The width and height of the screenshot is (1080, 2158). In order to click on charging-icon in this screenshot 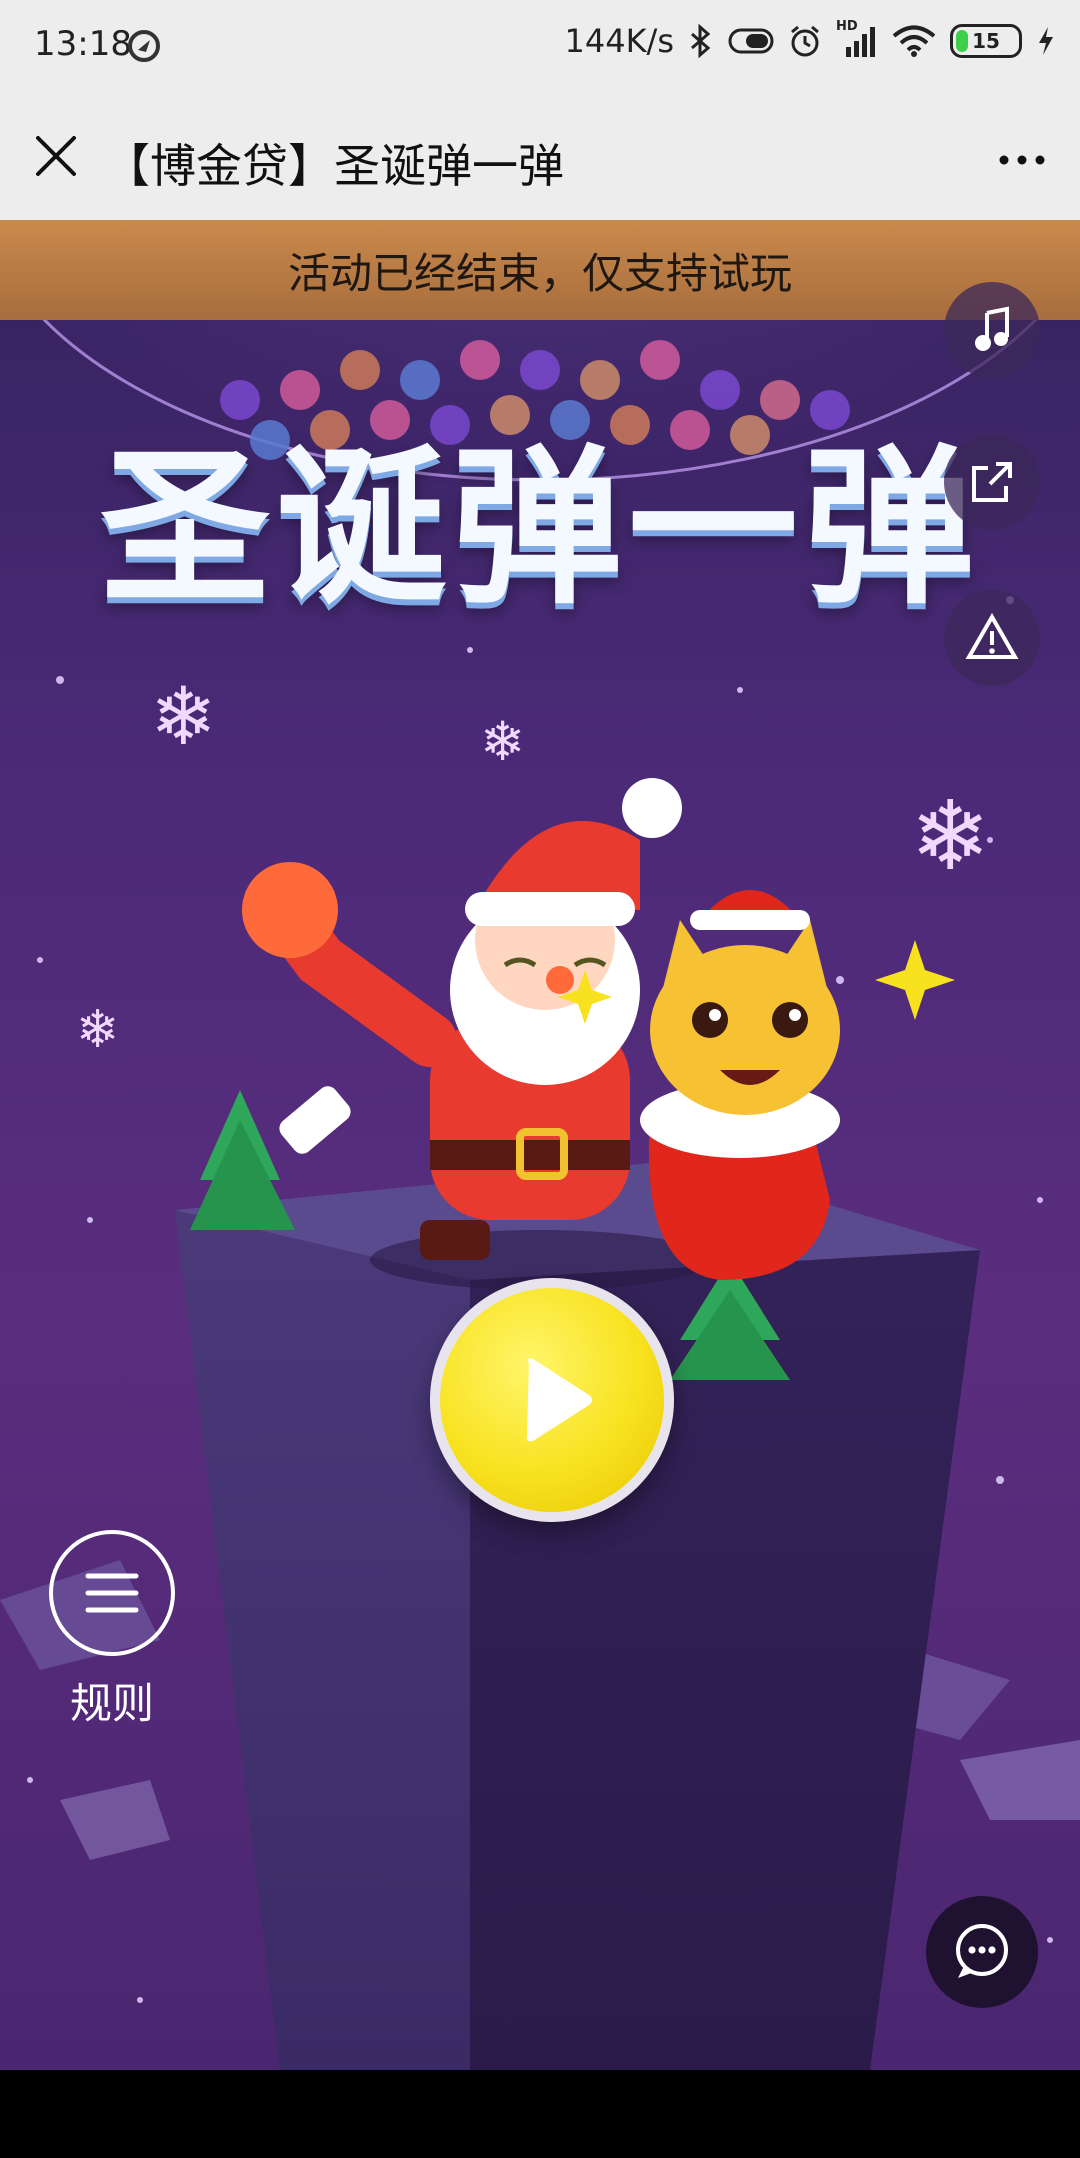, I will do `click(1046, 41)`.